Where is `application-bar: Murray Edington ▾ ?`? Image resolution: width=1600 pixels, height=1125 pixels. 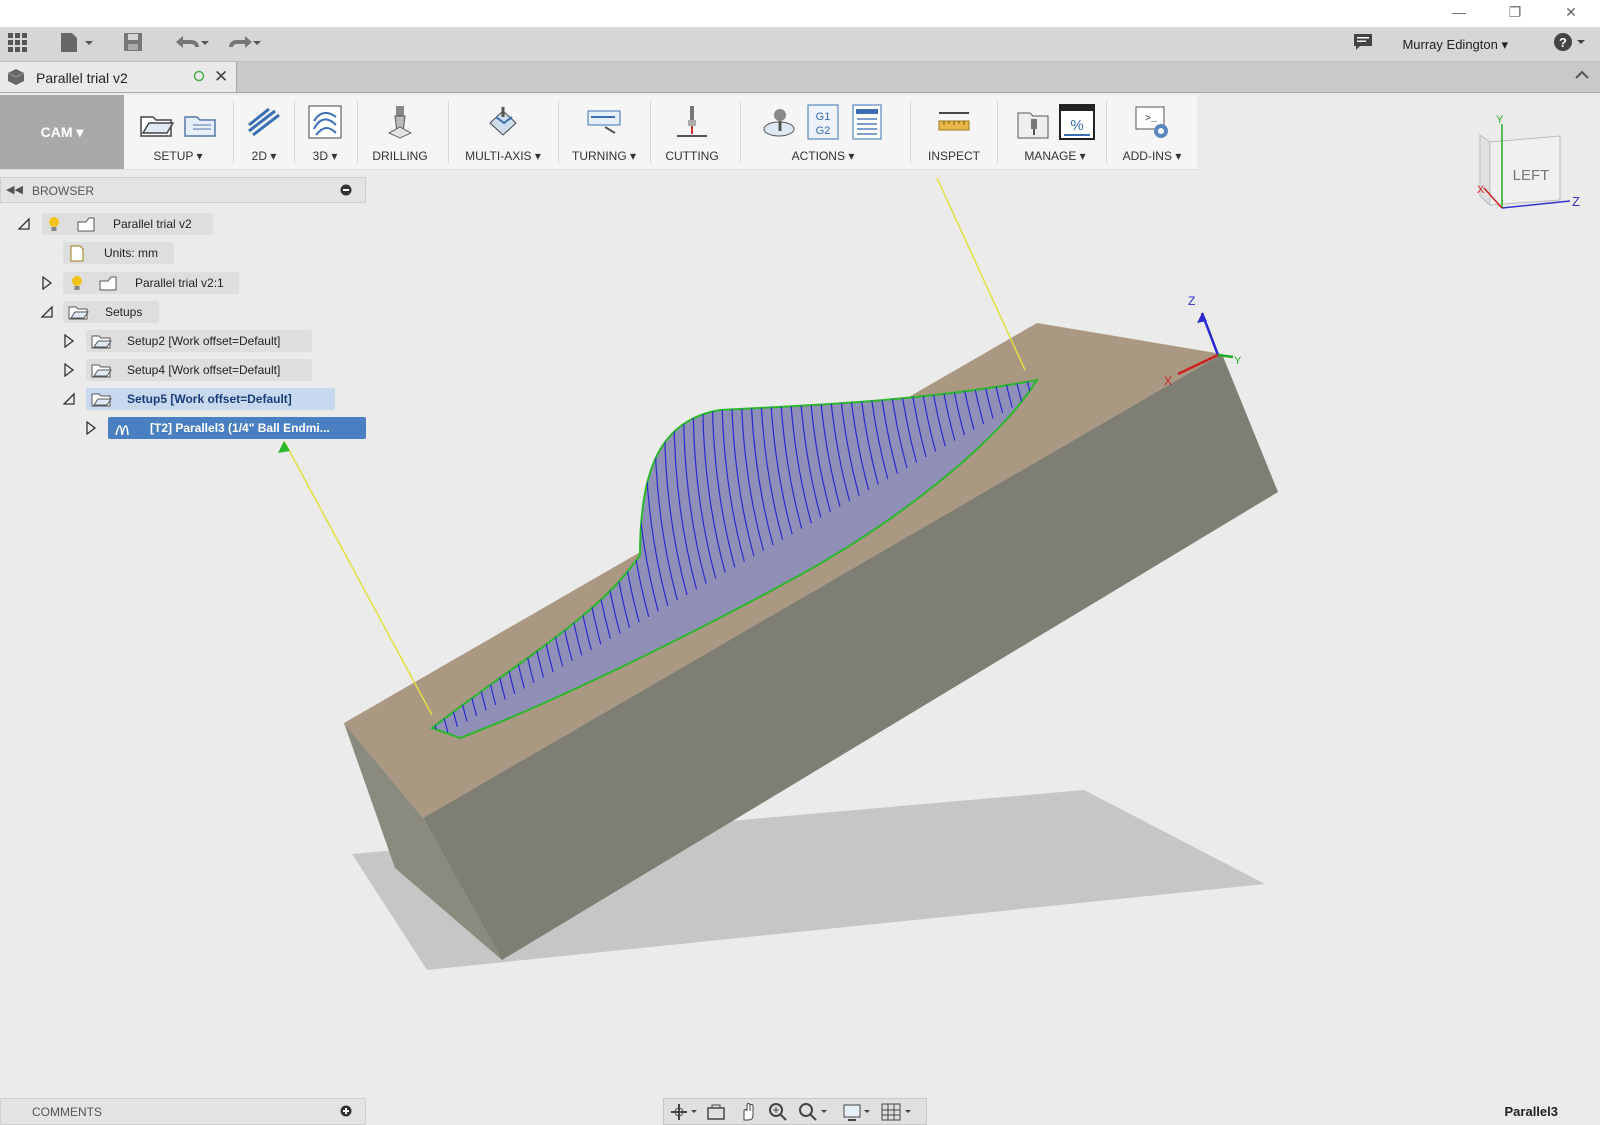
application-bar: Murray Edington ▾ ? is located at coordinates (800, 44).